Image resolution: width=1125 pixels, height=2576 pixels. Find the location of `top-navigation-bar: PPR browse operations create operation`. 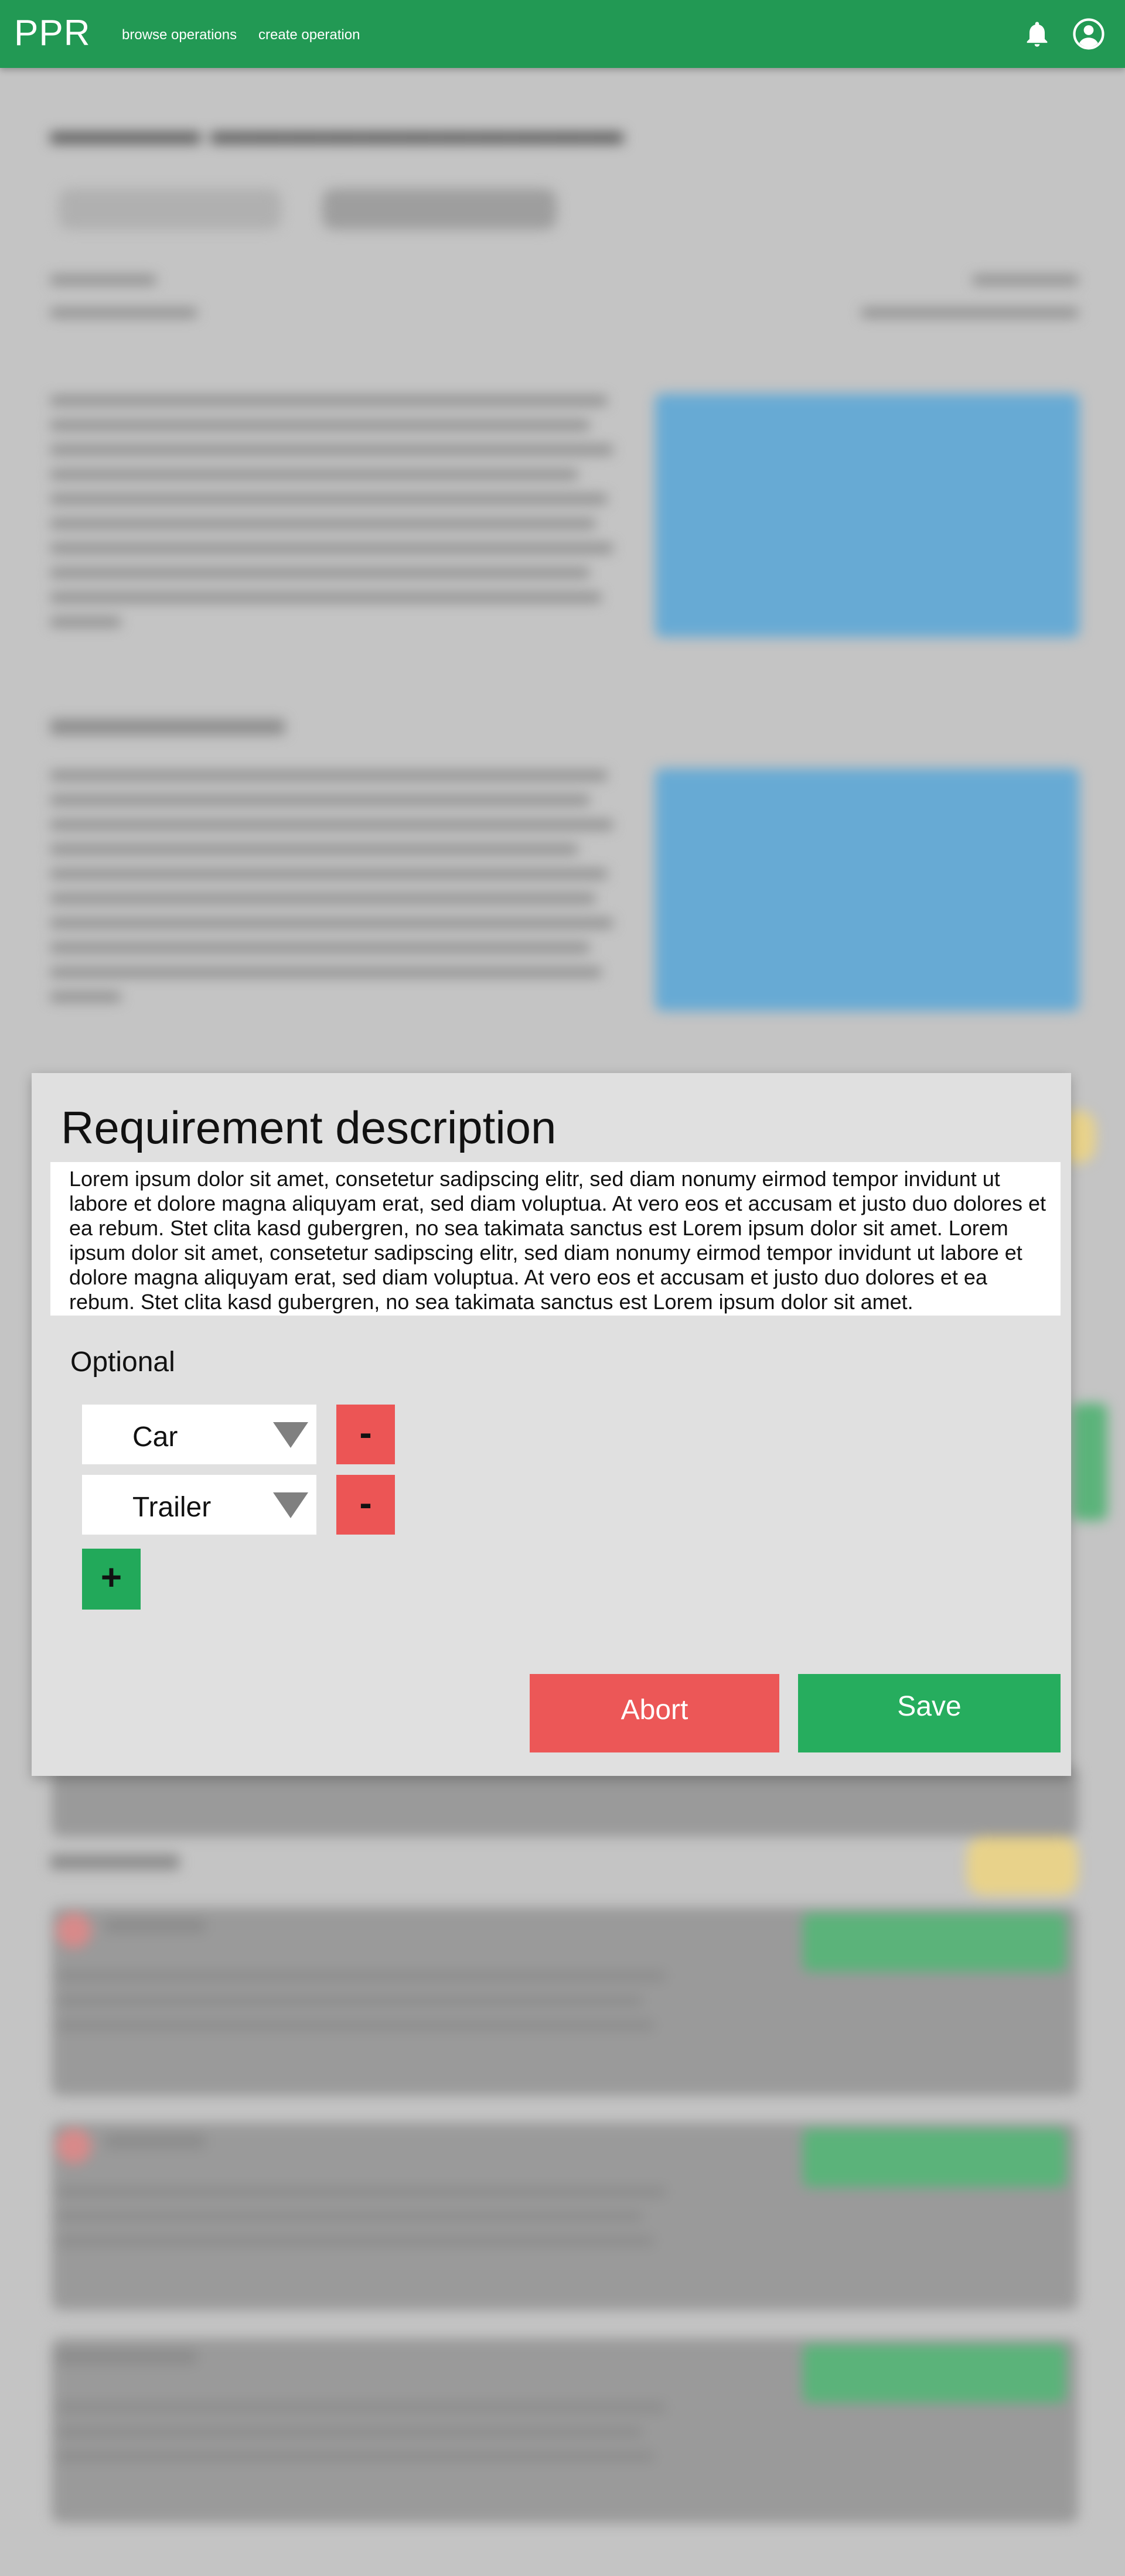

top-navigation-bar: PPR browse operations create operation is located at coordinates (563, 34).